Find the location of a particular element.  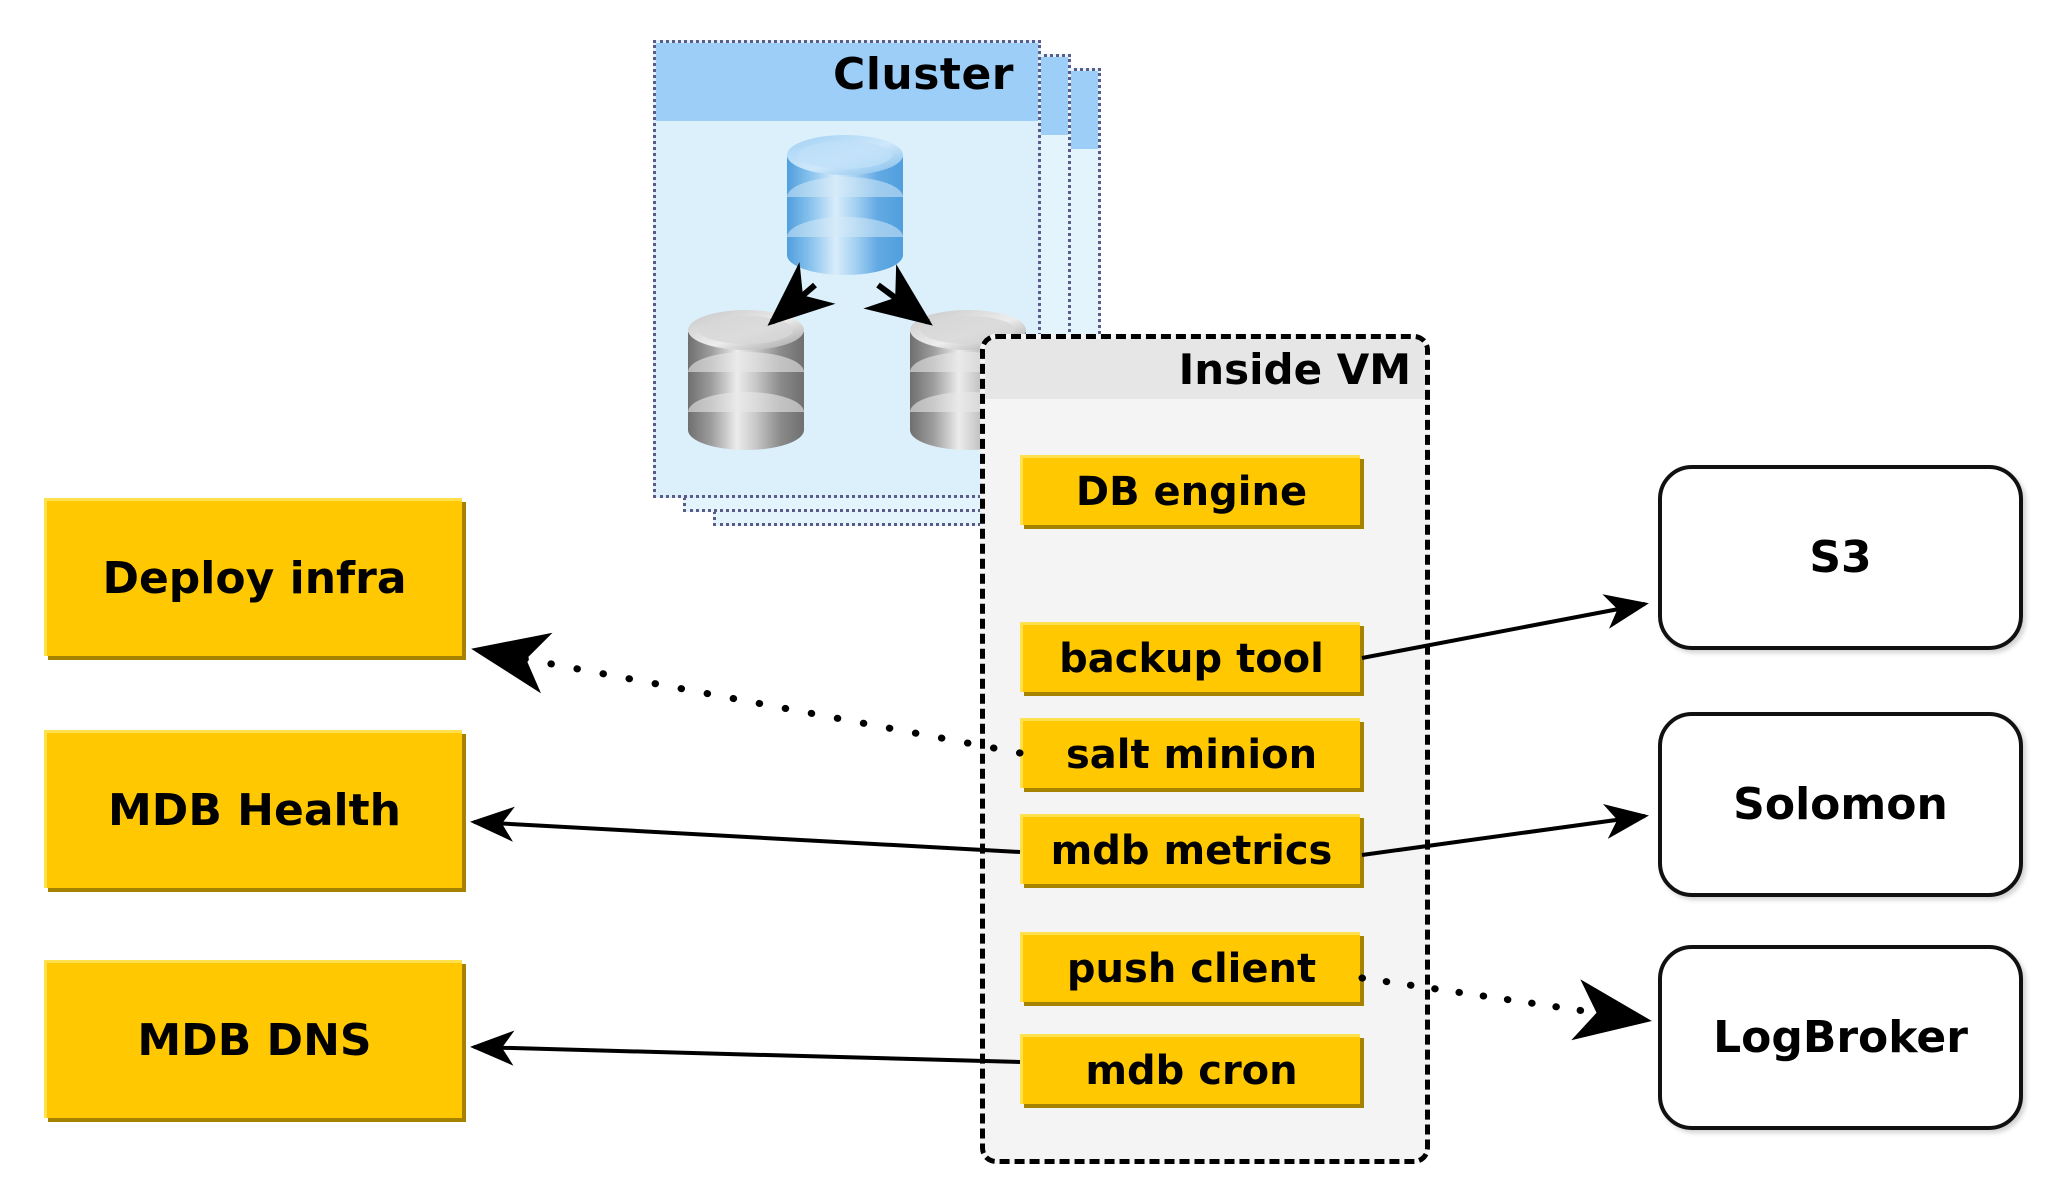

external-service-label-solomon: Solomon is located at coordinates (1840, 804).